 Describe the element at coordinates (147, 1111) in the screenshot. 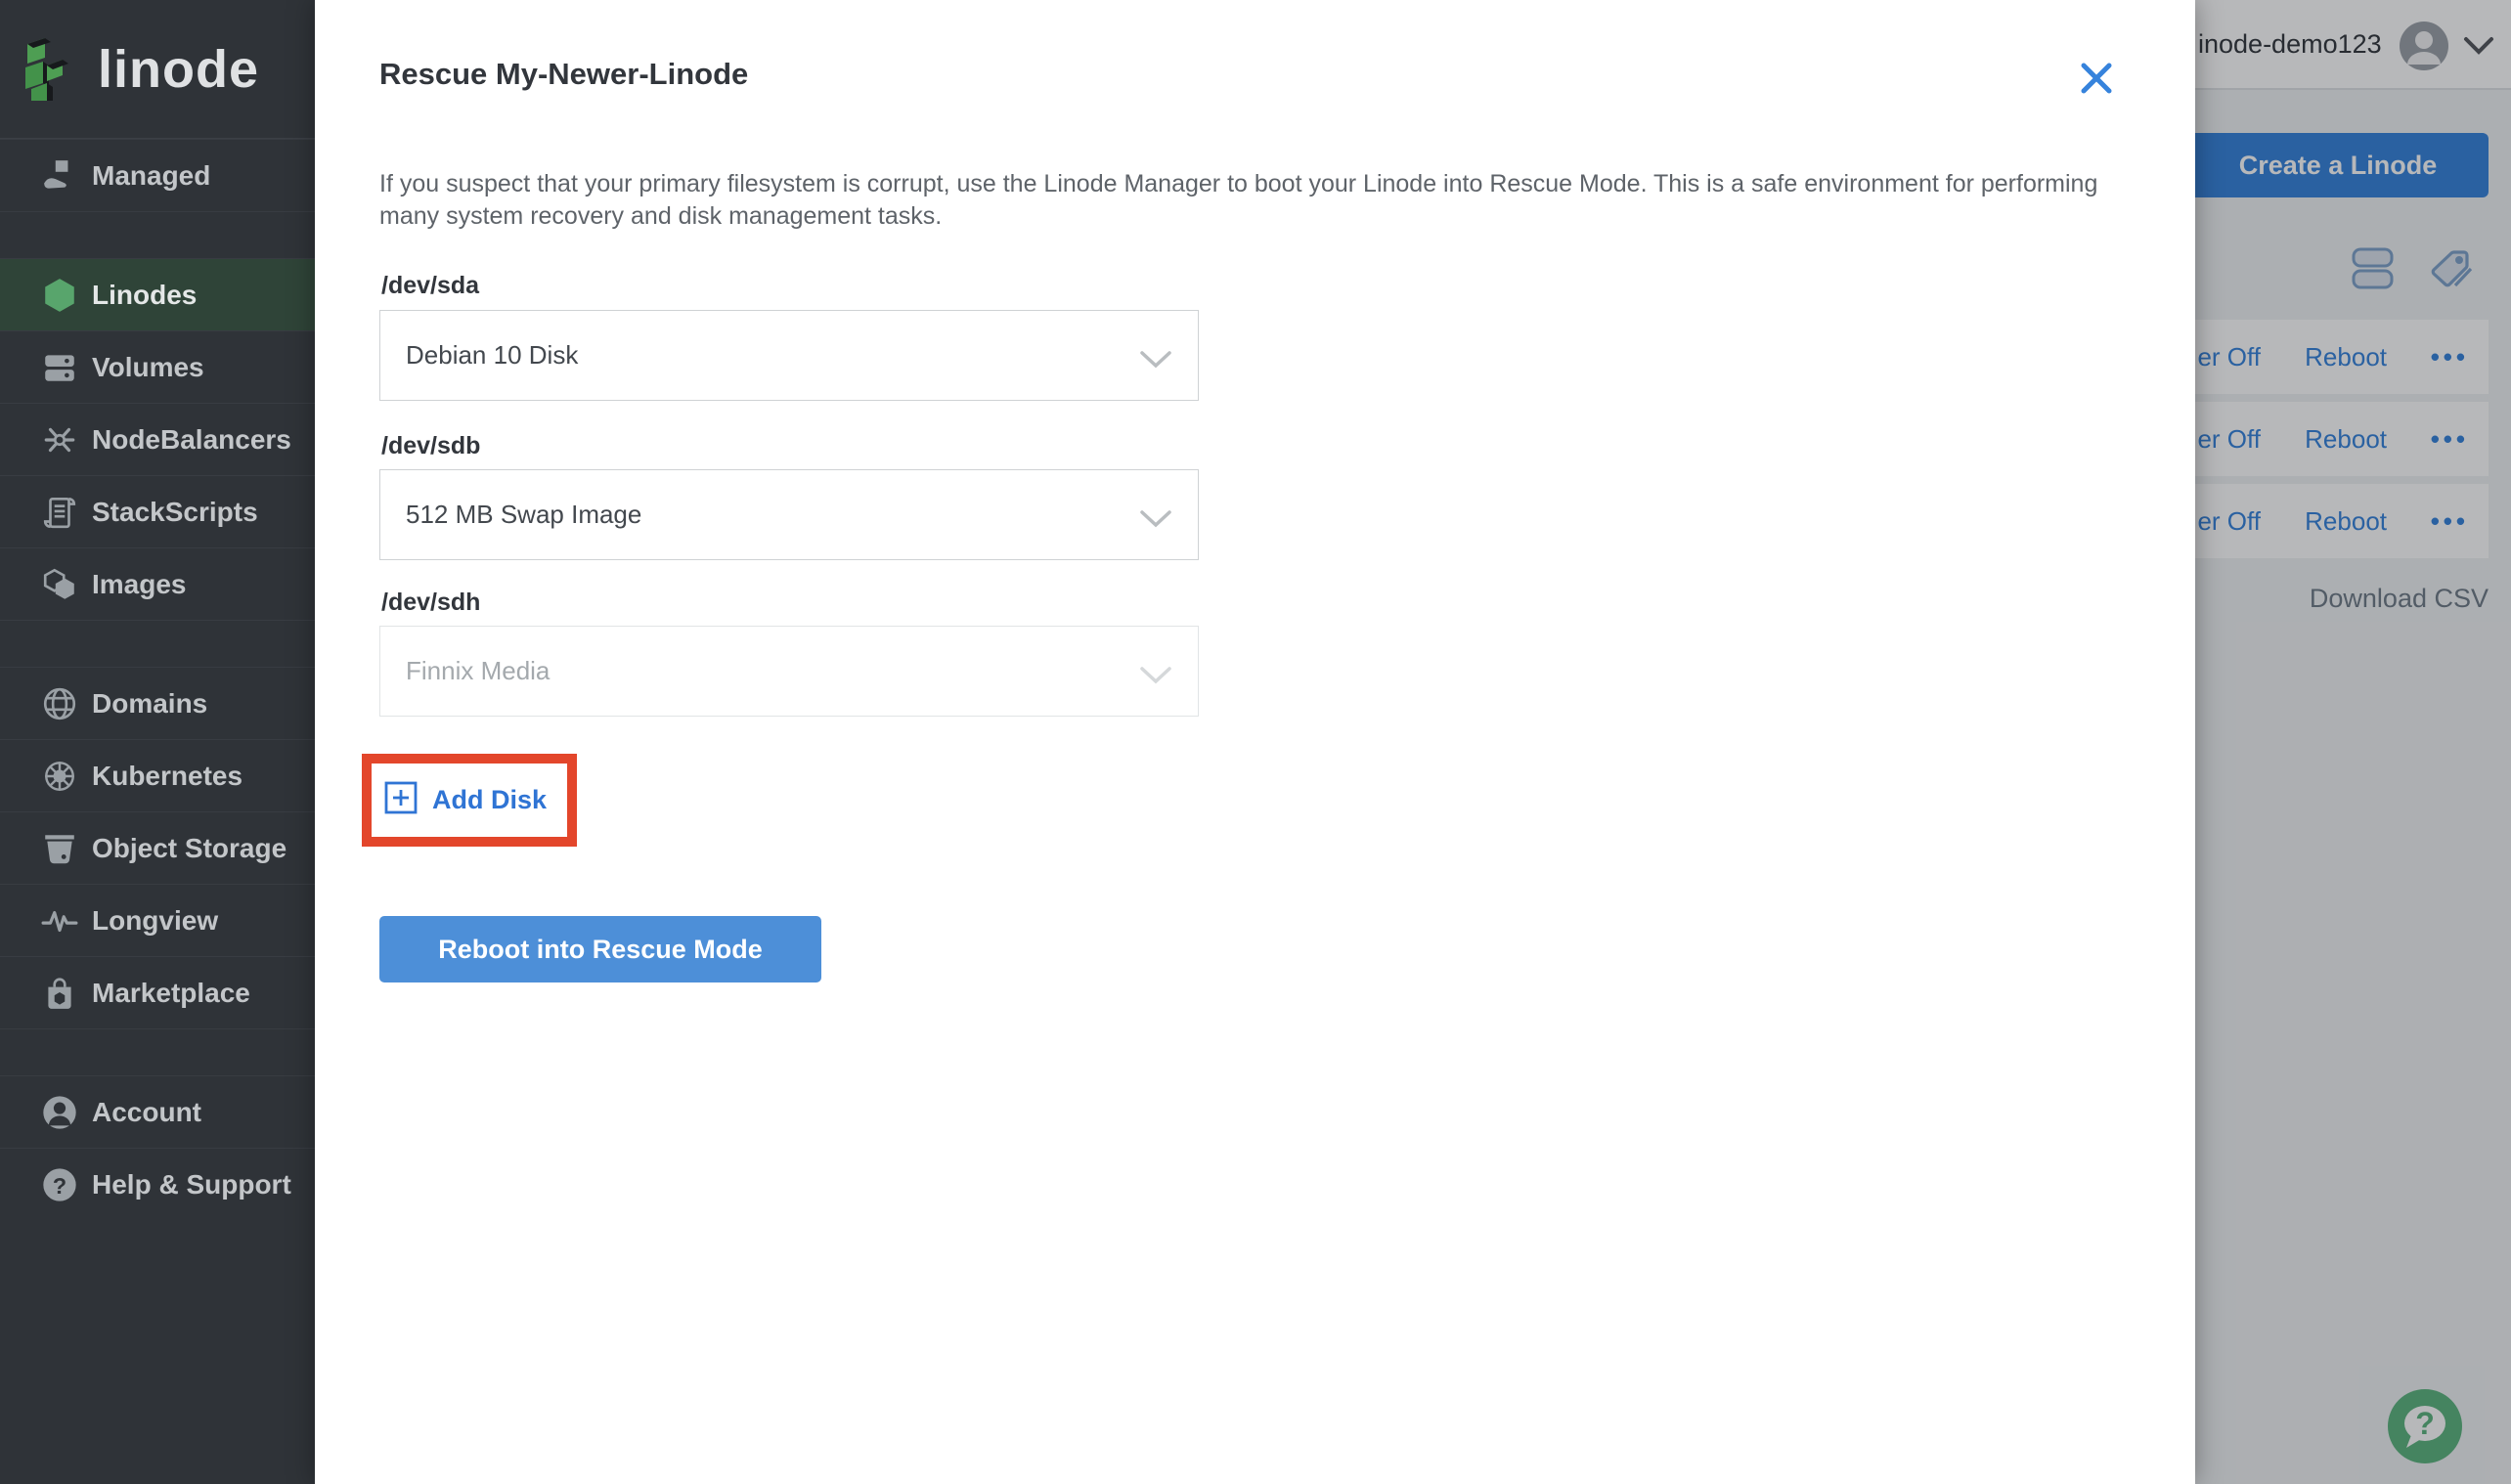

I see `sidebar-item-label: Account` at that location.